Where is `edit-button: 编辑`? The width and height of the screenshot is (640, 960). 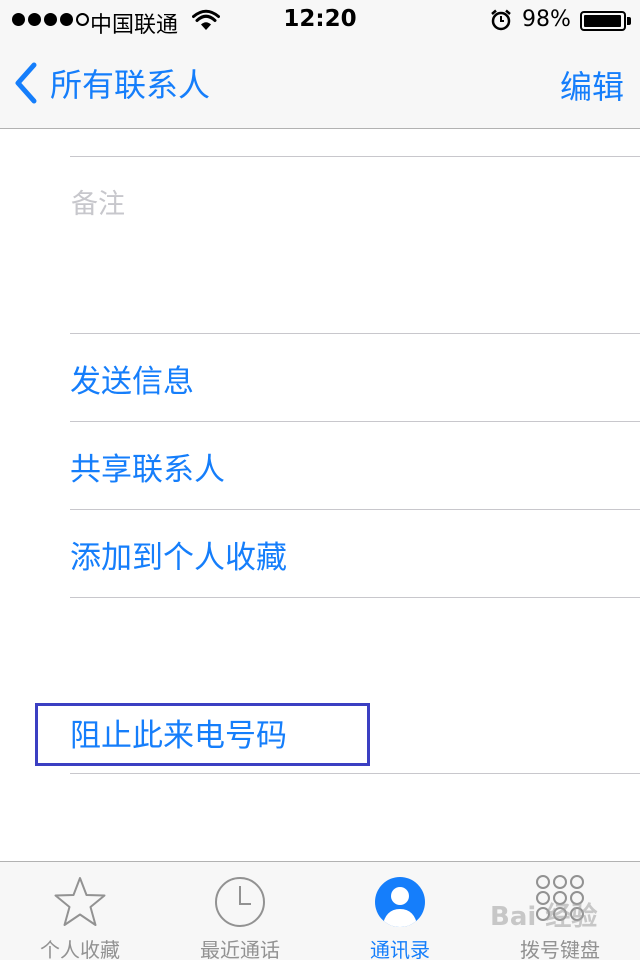 edit-button: 编辑 is located at coordinates (592, 85).